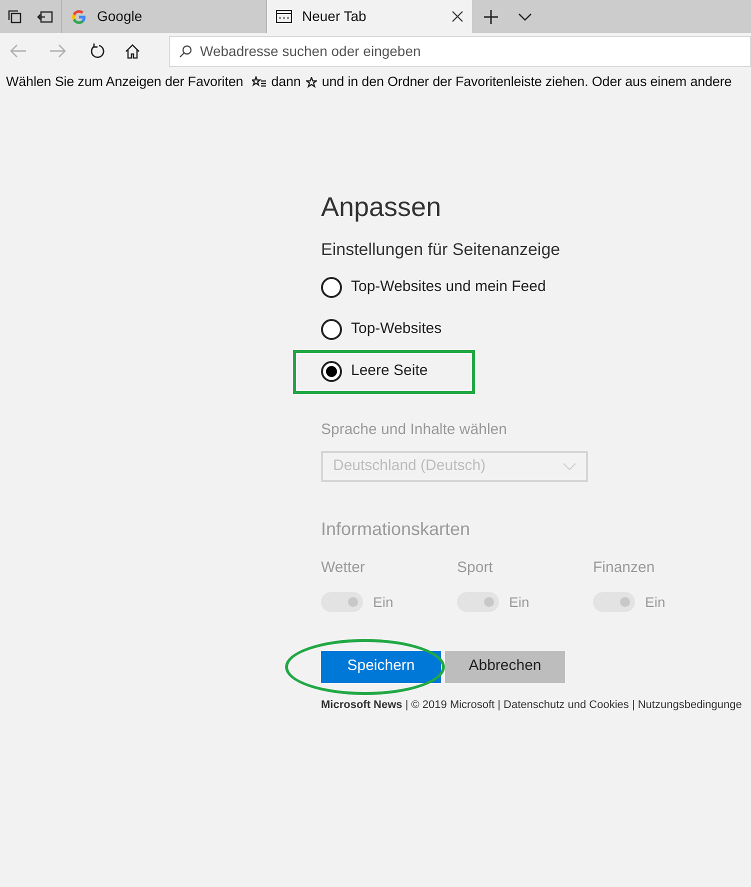  Describe the element at coordinates (286, 81) in the screenshot. I see `favorites-hint-text: dann` at that location.